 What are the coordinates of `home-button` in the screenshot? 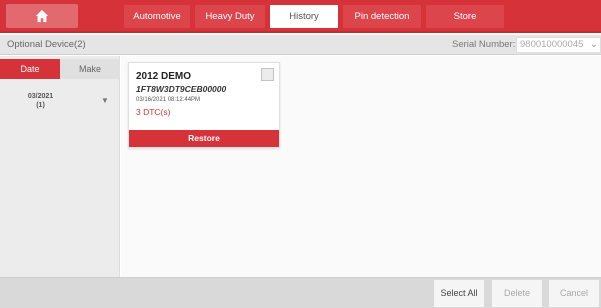 It's located at (42, 16).